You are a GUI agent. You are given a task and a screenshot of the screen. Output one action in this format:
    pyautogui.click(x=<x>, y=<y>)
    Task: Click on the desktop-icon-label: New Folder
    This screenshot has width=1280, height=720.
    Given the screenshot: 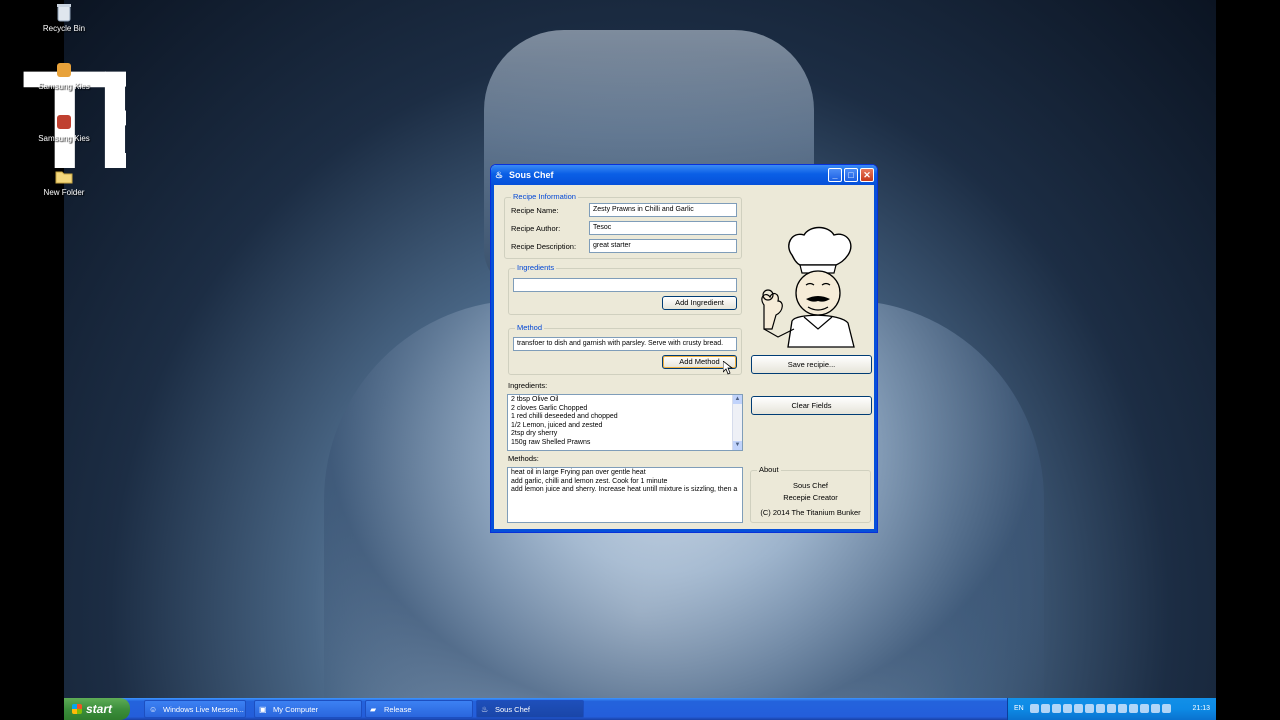 What is the action you would take?
    pyautogui.click(x=64, y=192)
    